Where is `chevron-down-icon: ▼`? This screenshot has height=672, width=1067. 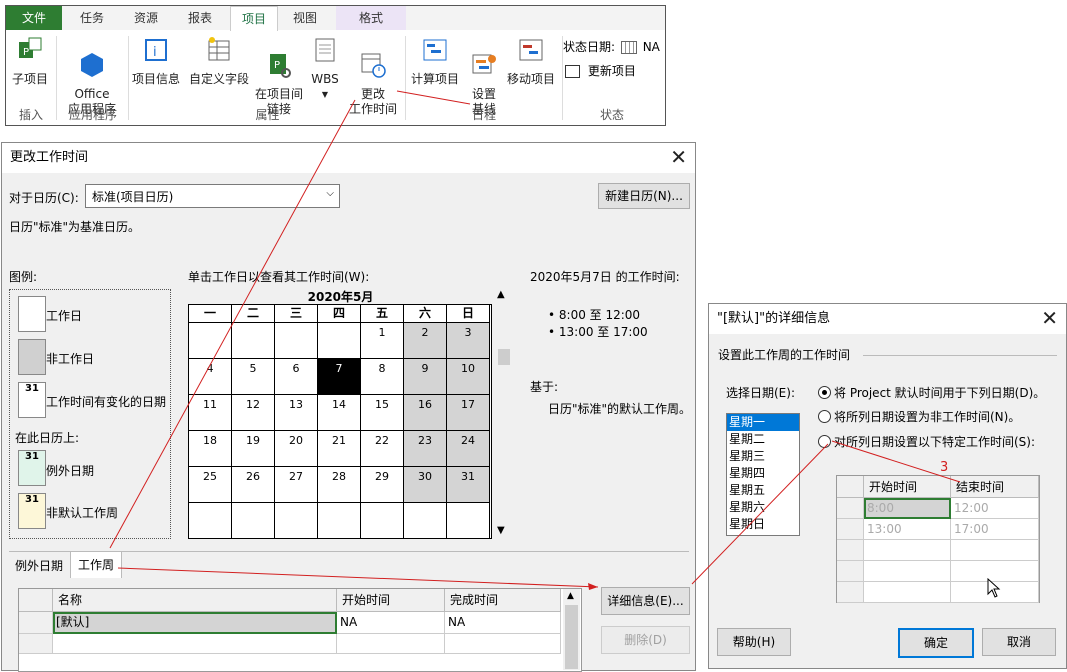
chevron-down-icon: ▼ is located at coordinates (501, 530).